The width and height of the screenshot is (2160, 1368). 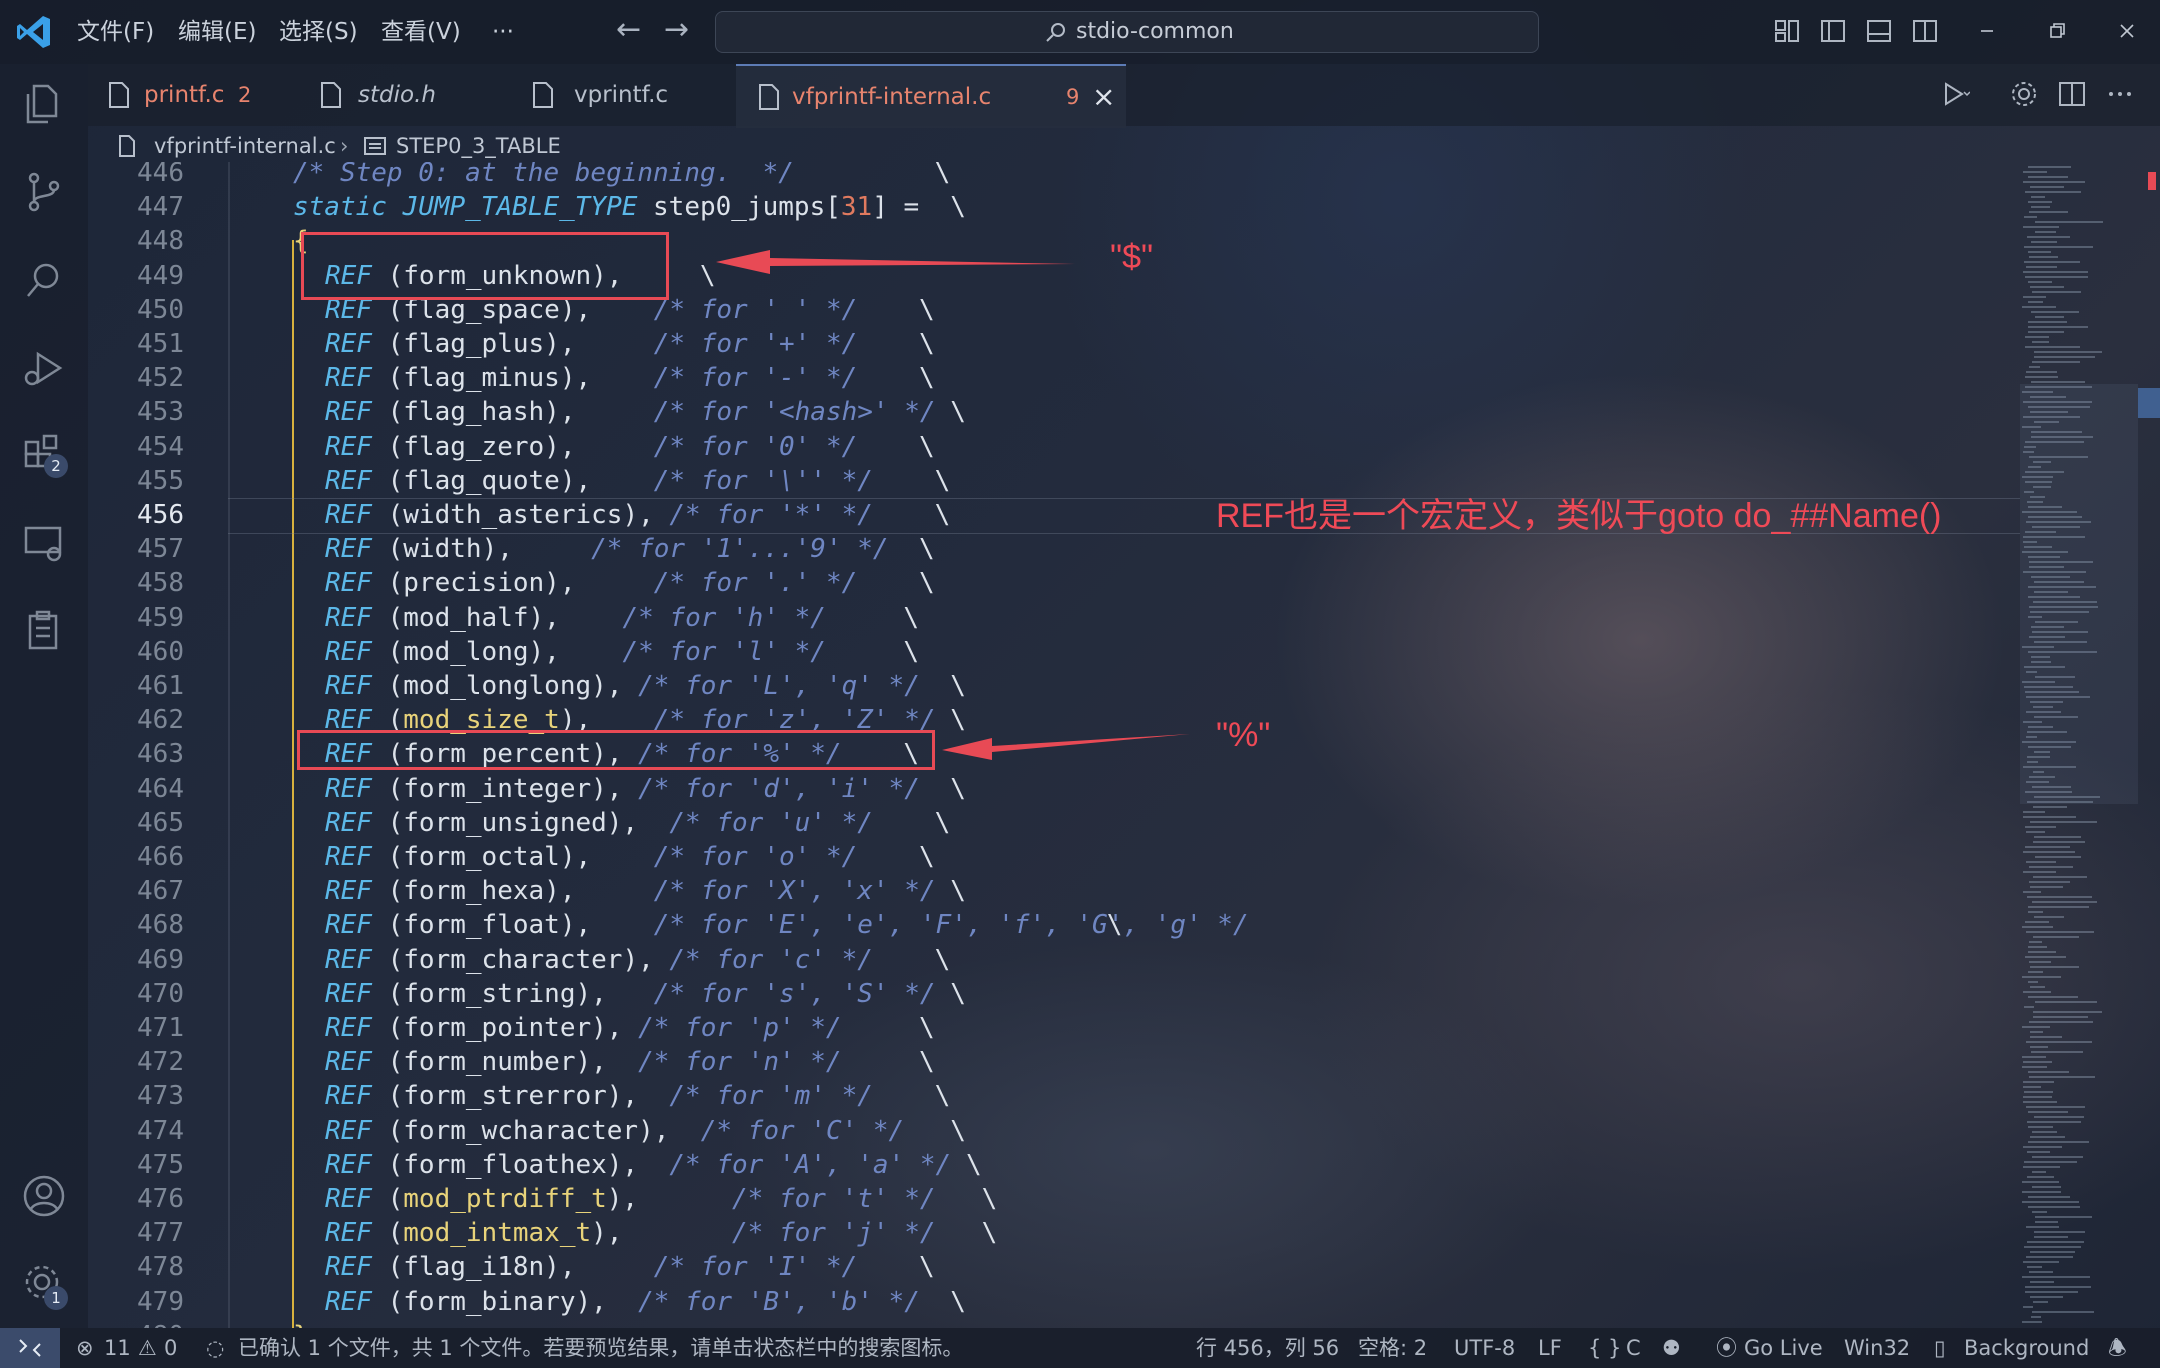 I want to click on code-line: 457 REF (width), /* for '1'...'9' */ \, so click(x=1054, y=549).